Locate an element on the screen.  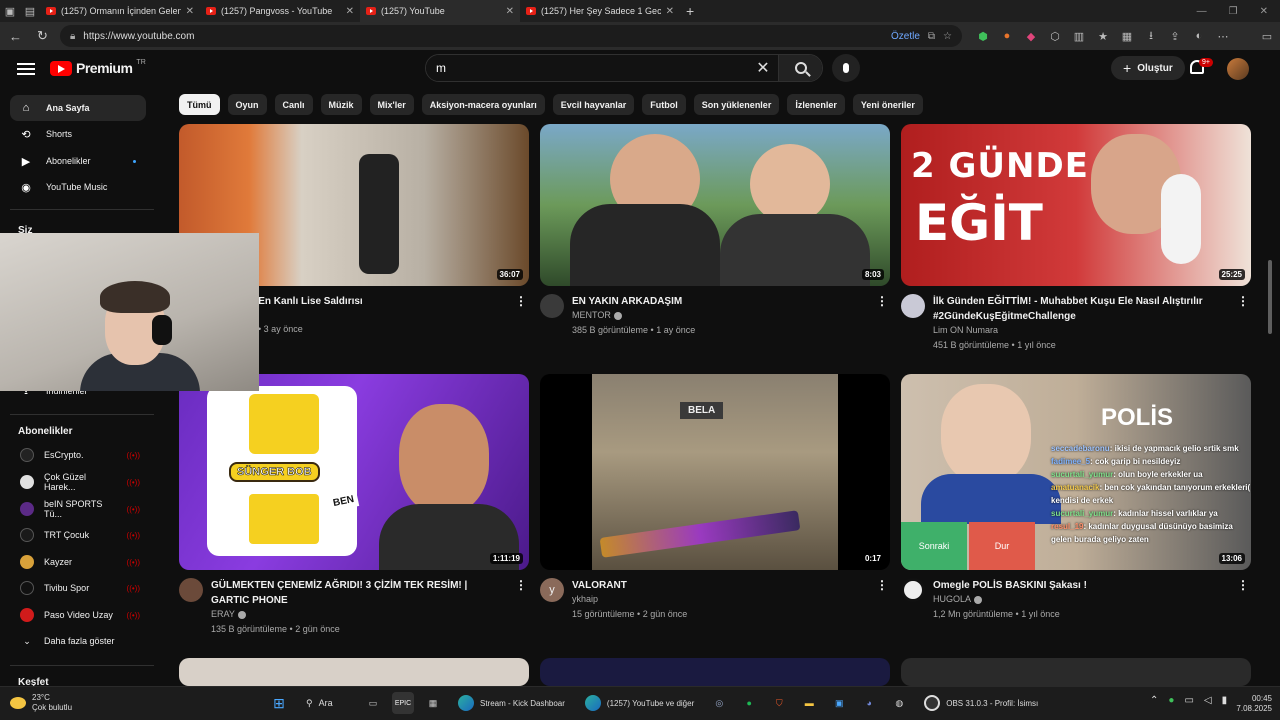
battery-icon: ▮ is located at coordinates (1225, 700).